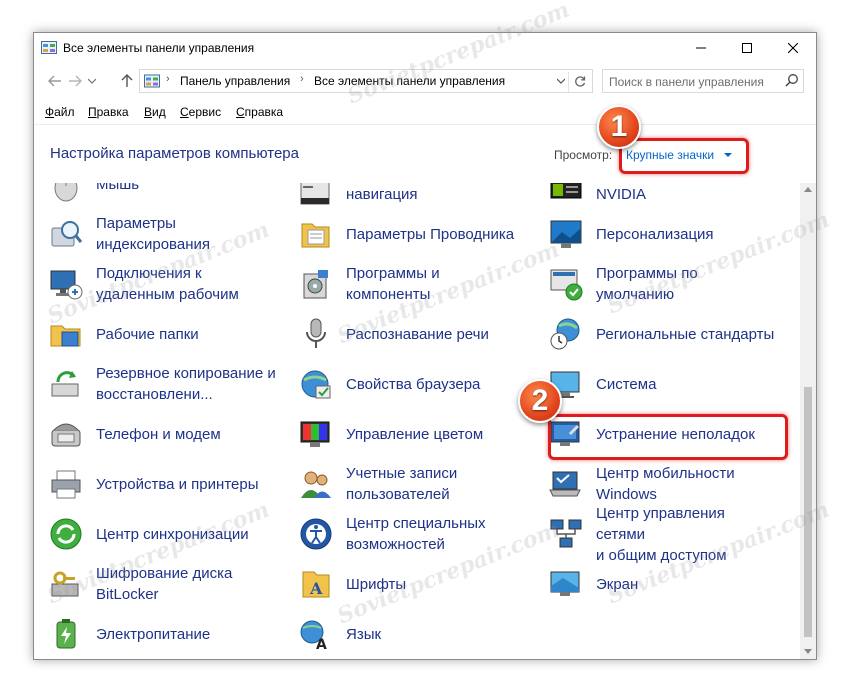  I want to click on menu-file: Файл, so click(60, 112).